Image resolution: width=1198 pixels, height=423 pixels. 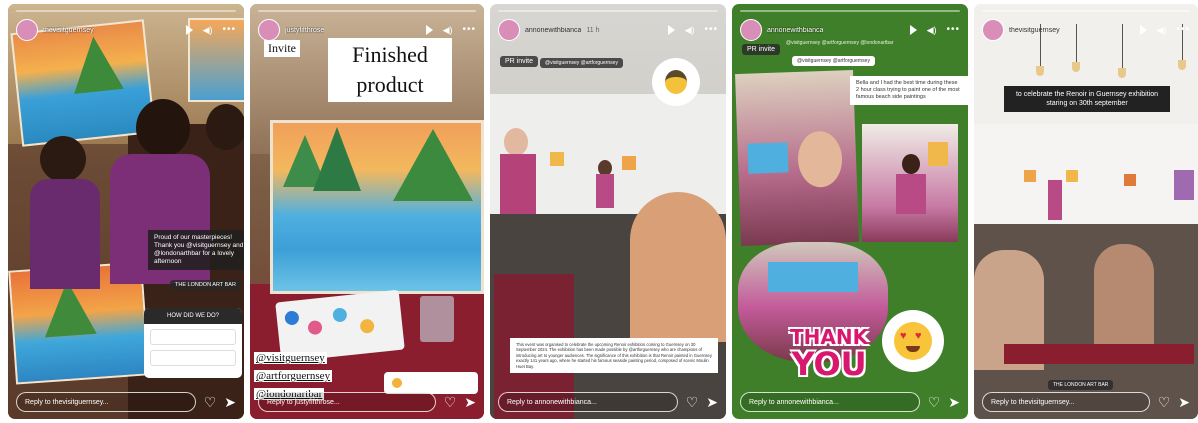 I want to click on emoji-reaction: ♥ ♥, so click(x=913, y=341).